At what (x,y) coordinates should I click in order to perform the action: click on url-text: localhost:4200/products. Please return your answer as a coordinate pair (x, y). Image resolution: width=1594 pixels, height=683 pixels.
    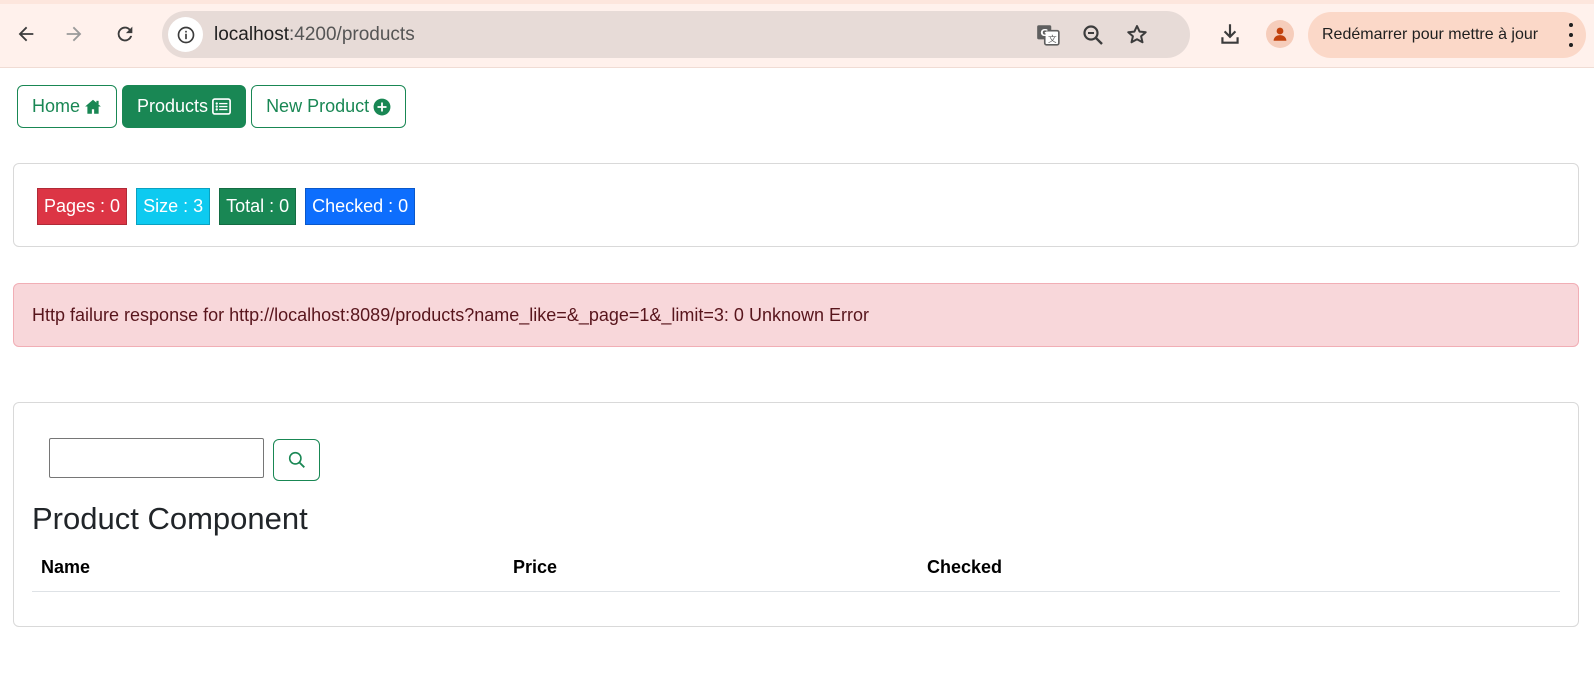
    Looking at the image, I should click on (314, 35).